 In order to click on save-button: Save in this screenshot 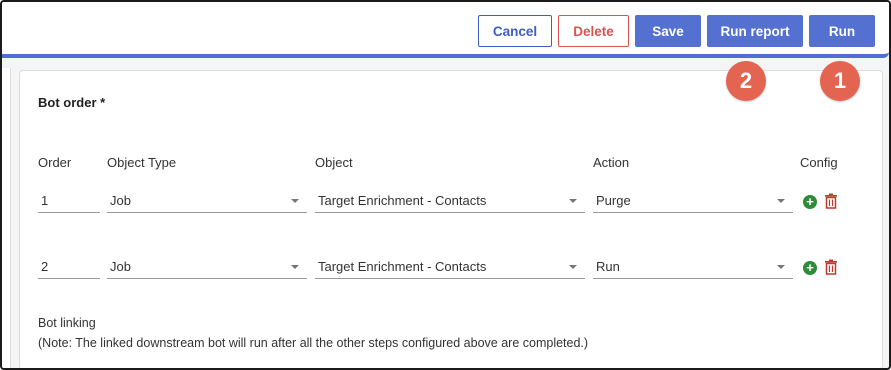, I will do `click(668, 31)`.